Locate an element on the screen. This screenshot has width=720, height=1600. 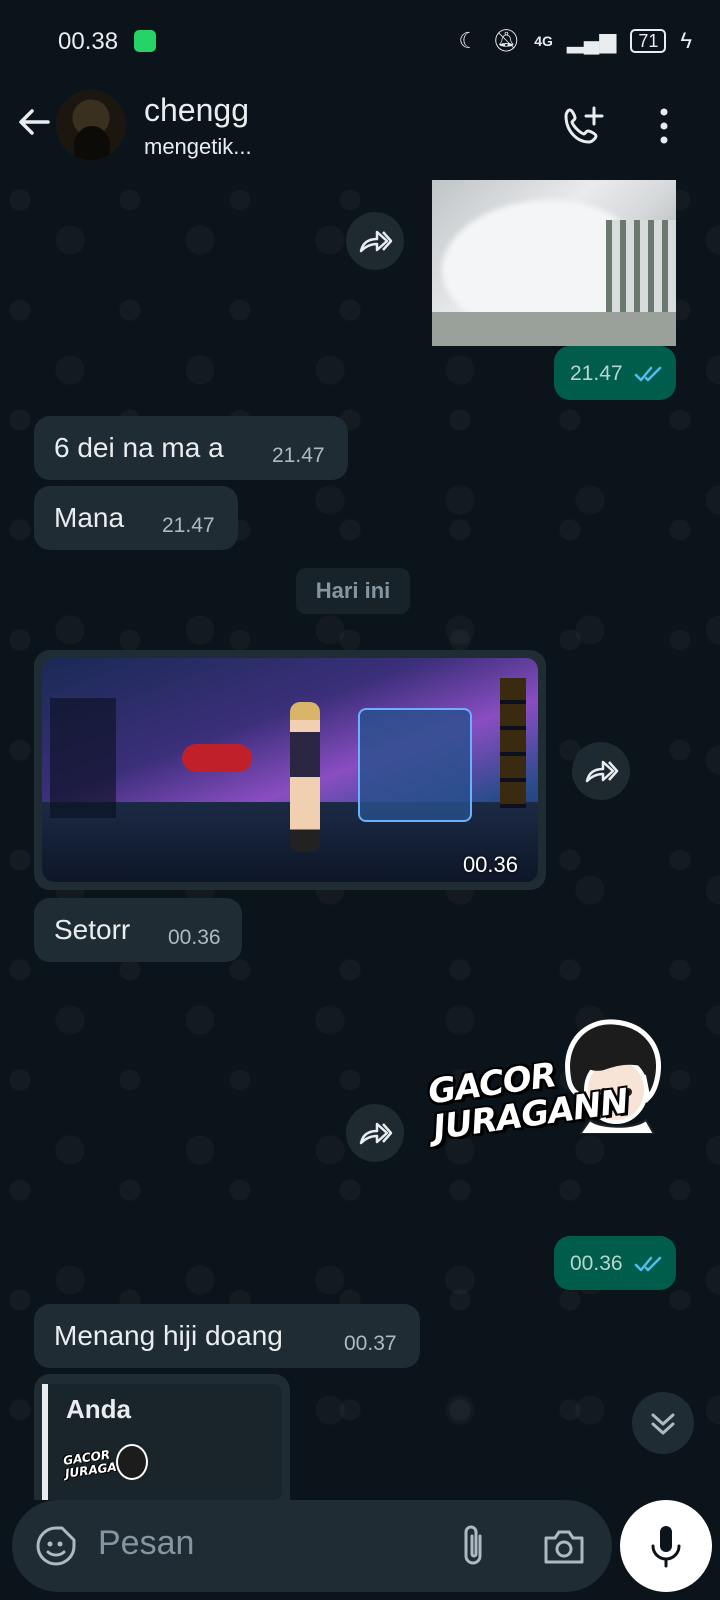
scroll-down-icon is located at coordinates (663, 1424).